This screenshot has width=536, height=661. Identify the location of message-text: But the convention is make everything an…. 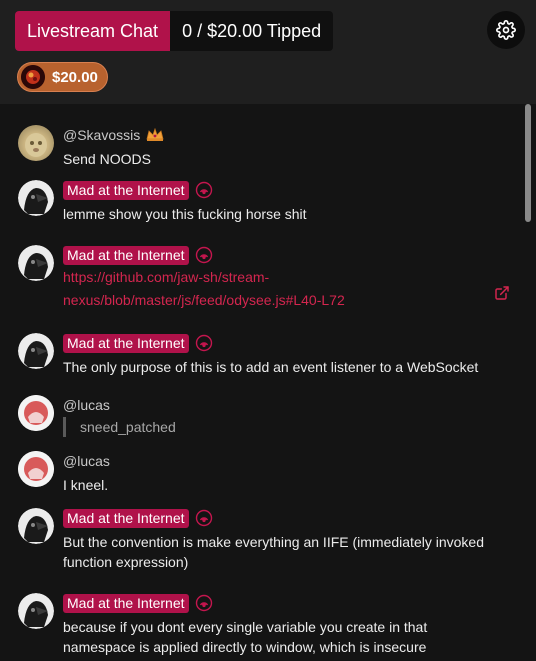
(288, 552).